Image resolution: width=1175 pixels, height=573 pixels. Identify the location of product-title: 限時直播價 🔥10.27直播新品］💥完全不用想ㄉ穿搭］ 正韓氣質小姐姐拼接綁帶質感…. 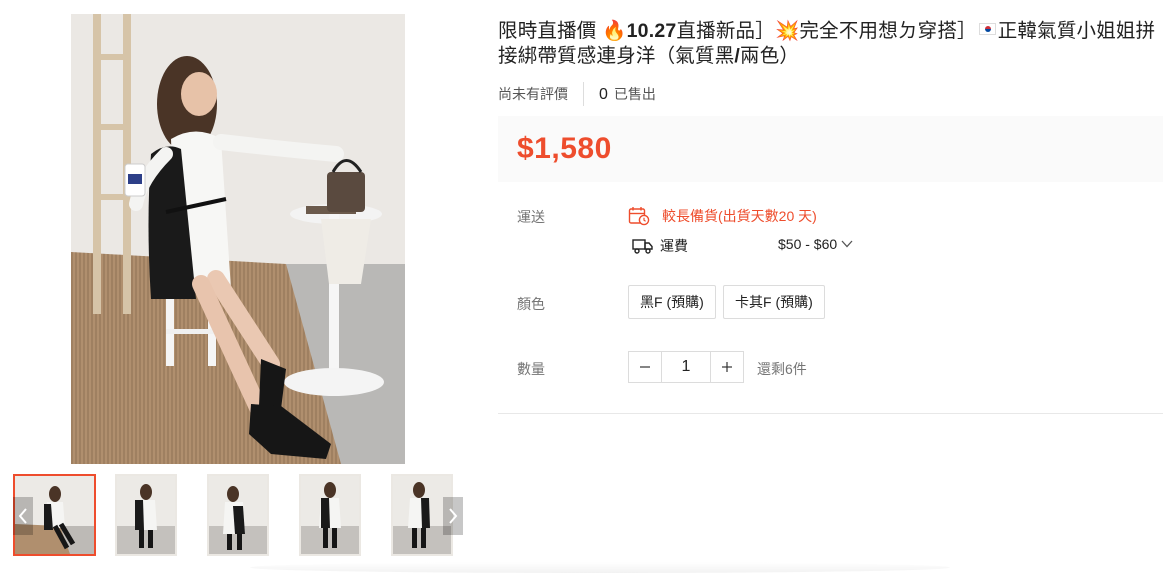
(833, 44).